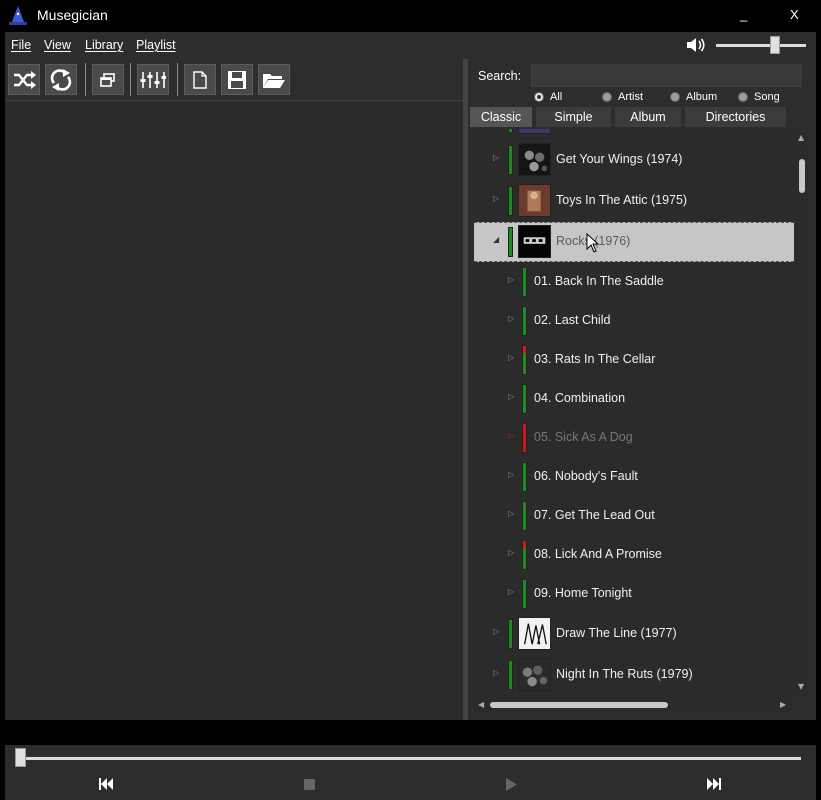  What do you see at coordinates (634, 360) in the screenshot?
I see `tree-row-song: ▷ 03. Rats In The Cellar` at bounding box center [634, 360].